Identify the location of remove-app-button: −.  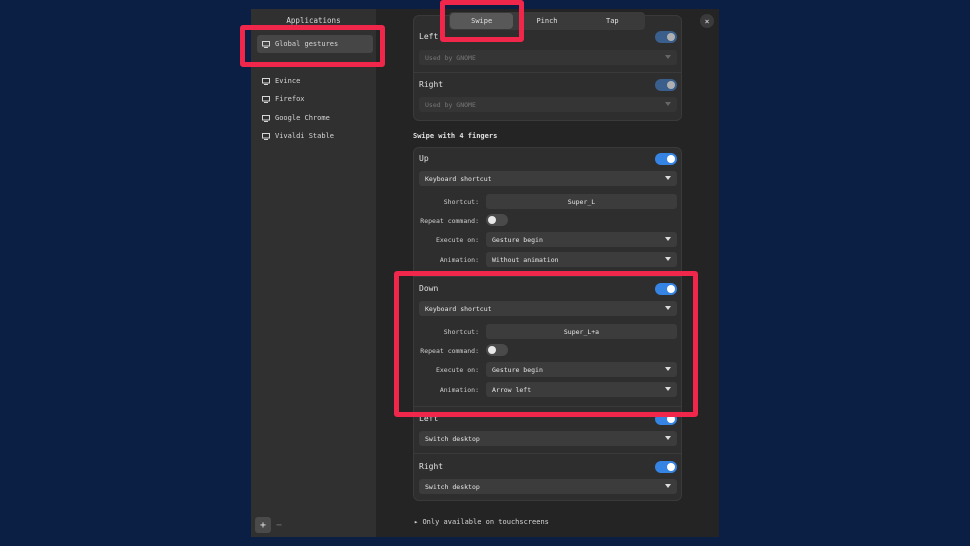
(279, 525).